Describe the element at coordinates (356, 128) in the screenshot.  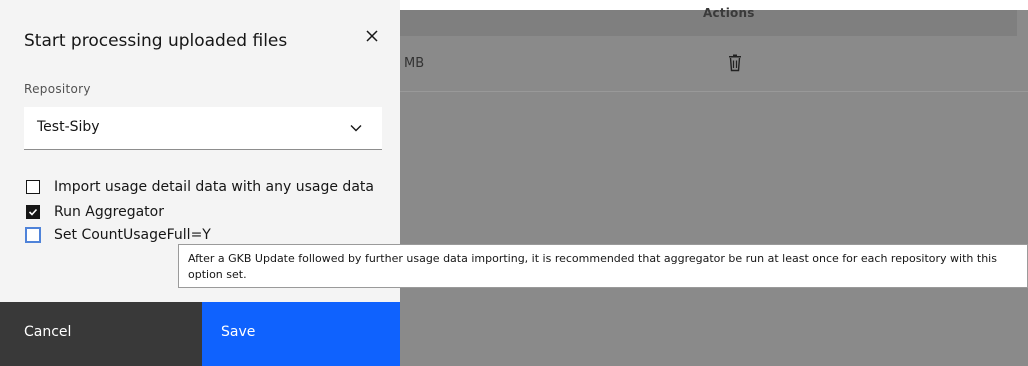
I see `chevron-down-icon` at that location.